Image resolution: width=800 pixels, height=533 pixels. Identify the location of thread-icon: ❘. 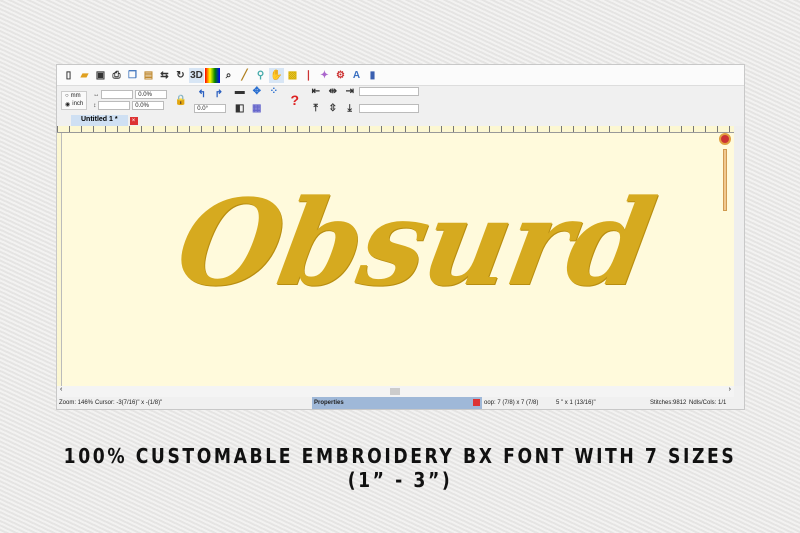
(308, 75).